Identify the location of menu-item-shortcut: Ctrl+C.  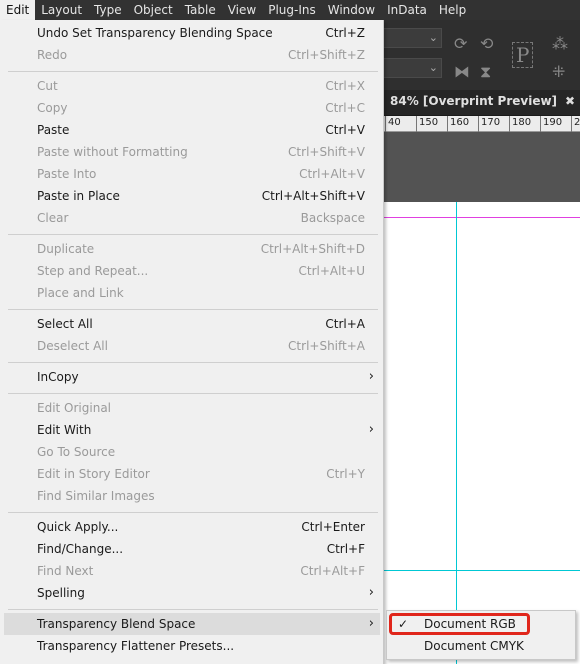
(345, 108).